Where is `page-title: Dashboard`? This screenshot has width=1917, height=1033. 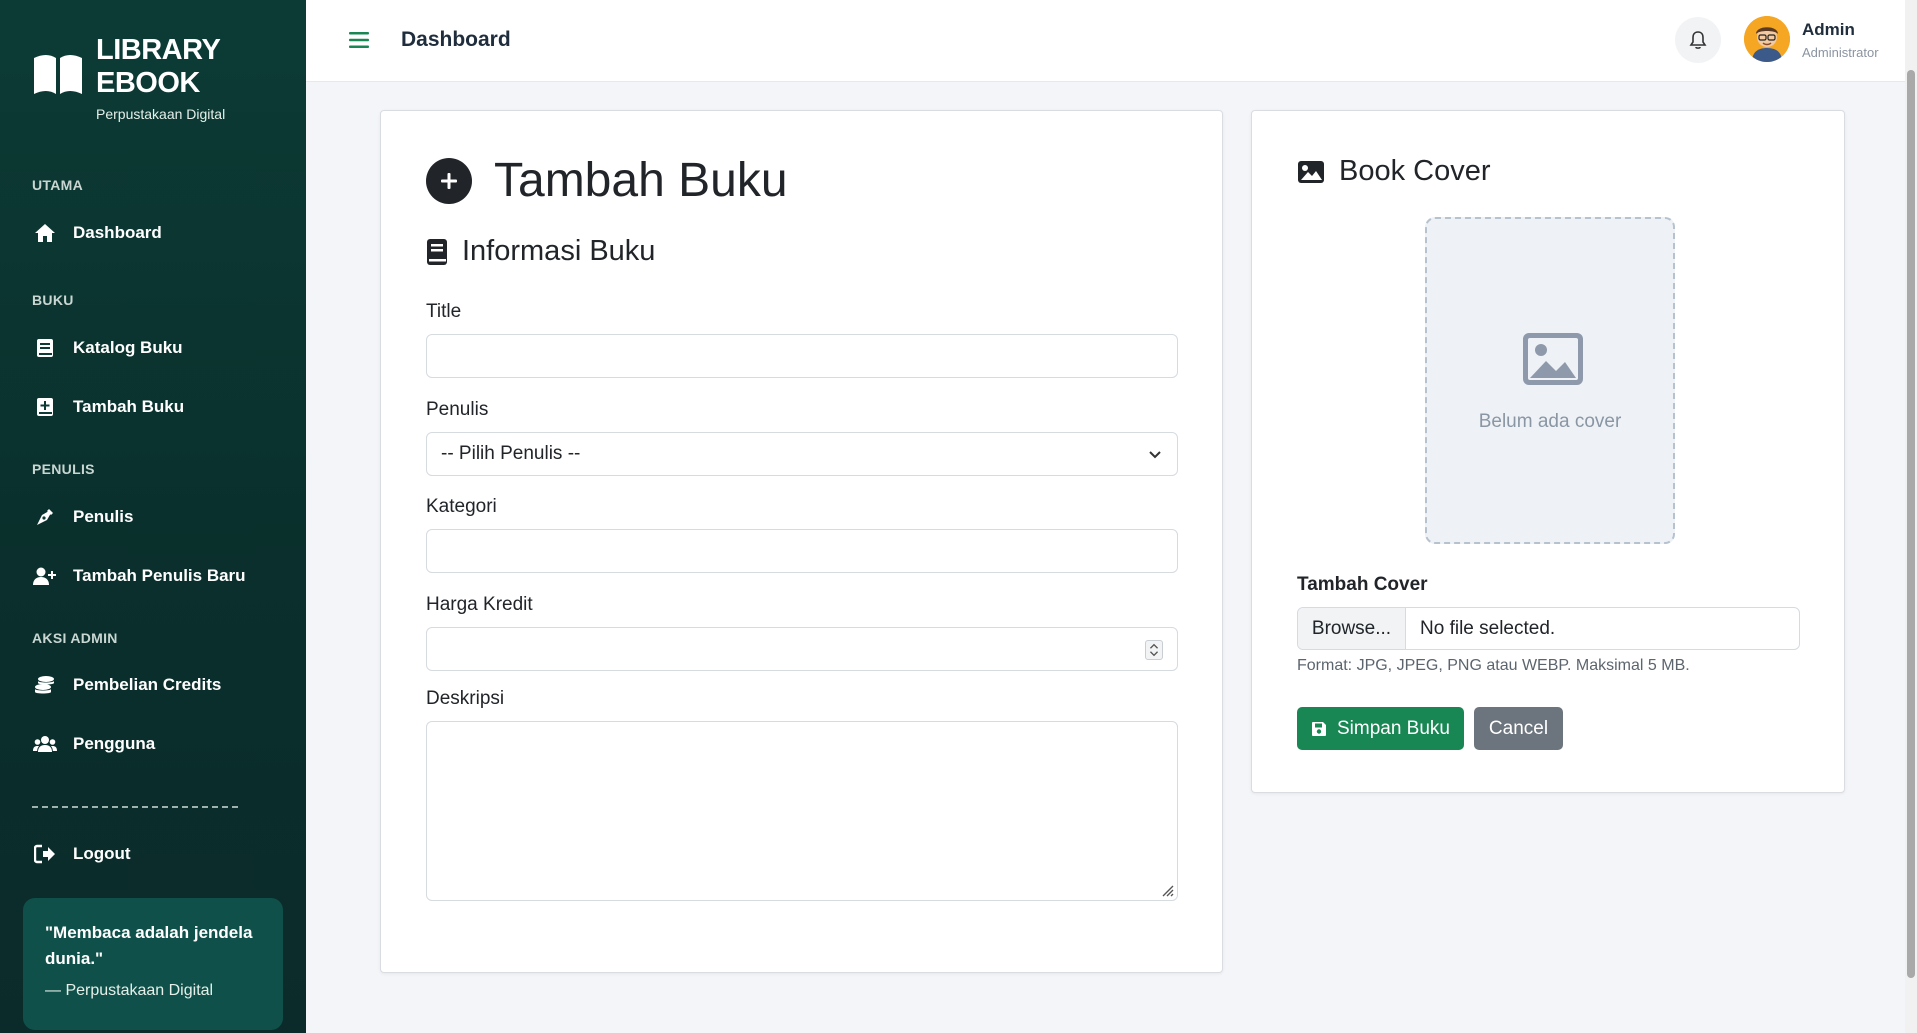
page-title: Dashboard is located at coordinates (456, 39).